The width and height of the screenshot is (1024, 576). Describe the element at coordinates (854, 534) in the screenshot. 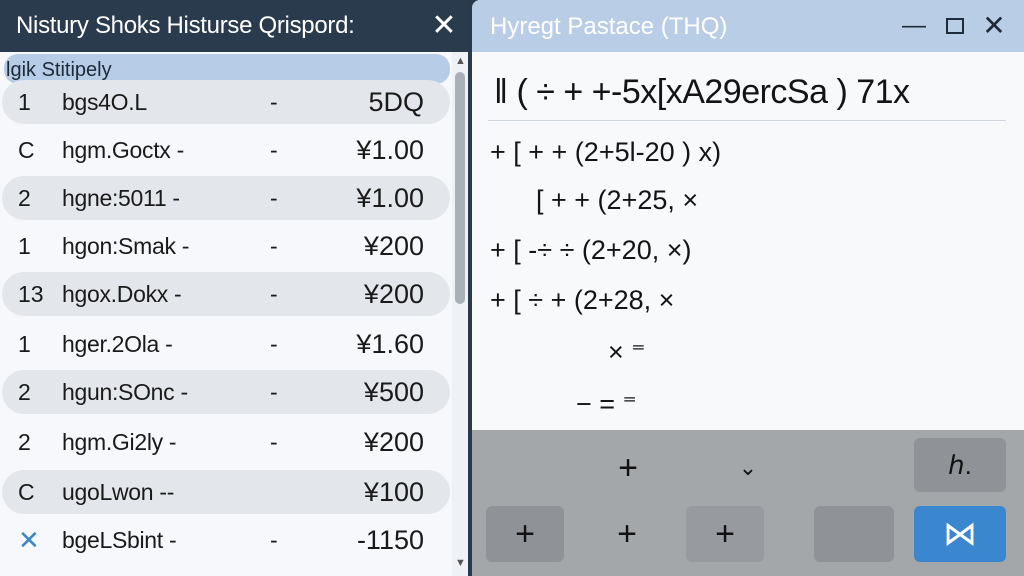

I see `blank-key` at that location.